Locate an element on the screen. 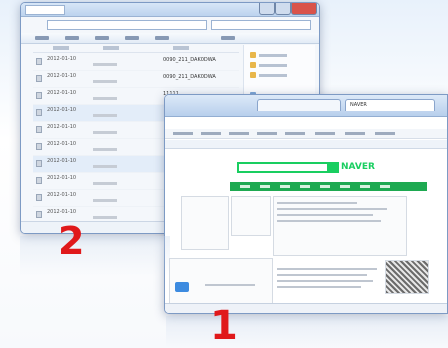 This screenshot has height=348, width=448. toolbar-view is located at coordinates (228, 38).